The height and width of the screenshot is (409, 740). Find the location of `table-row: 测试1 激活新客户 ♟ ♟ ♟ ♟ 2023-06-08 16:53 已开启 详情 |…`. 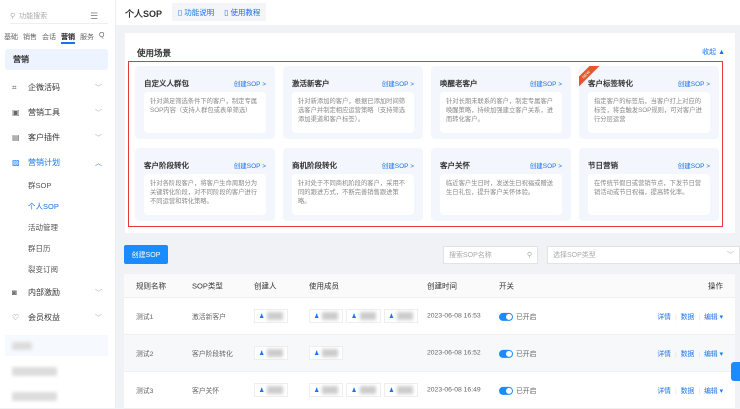

table-row: 测试1 激活新客户 ♟ ♟ ♟ ♟ 2023-06-08 16:53 已开启 详情 |… is located at coordinates (429, 316).